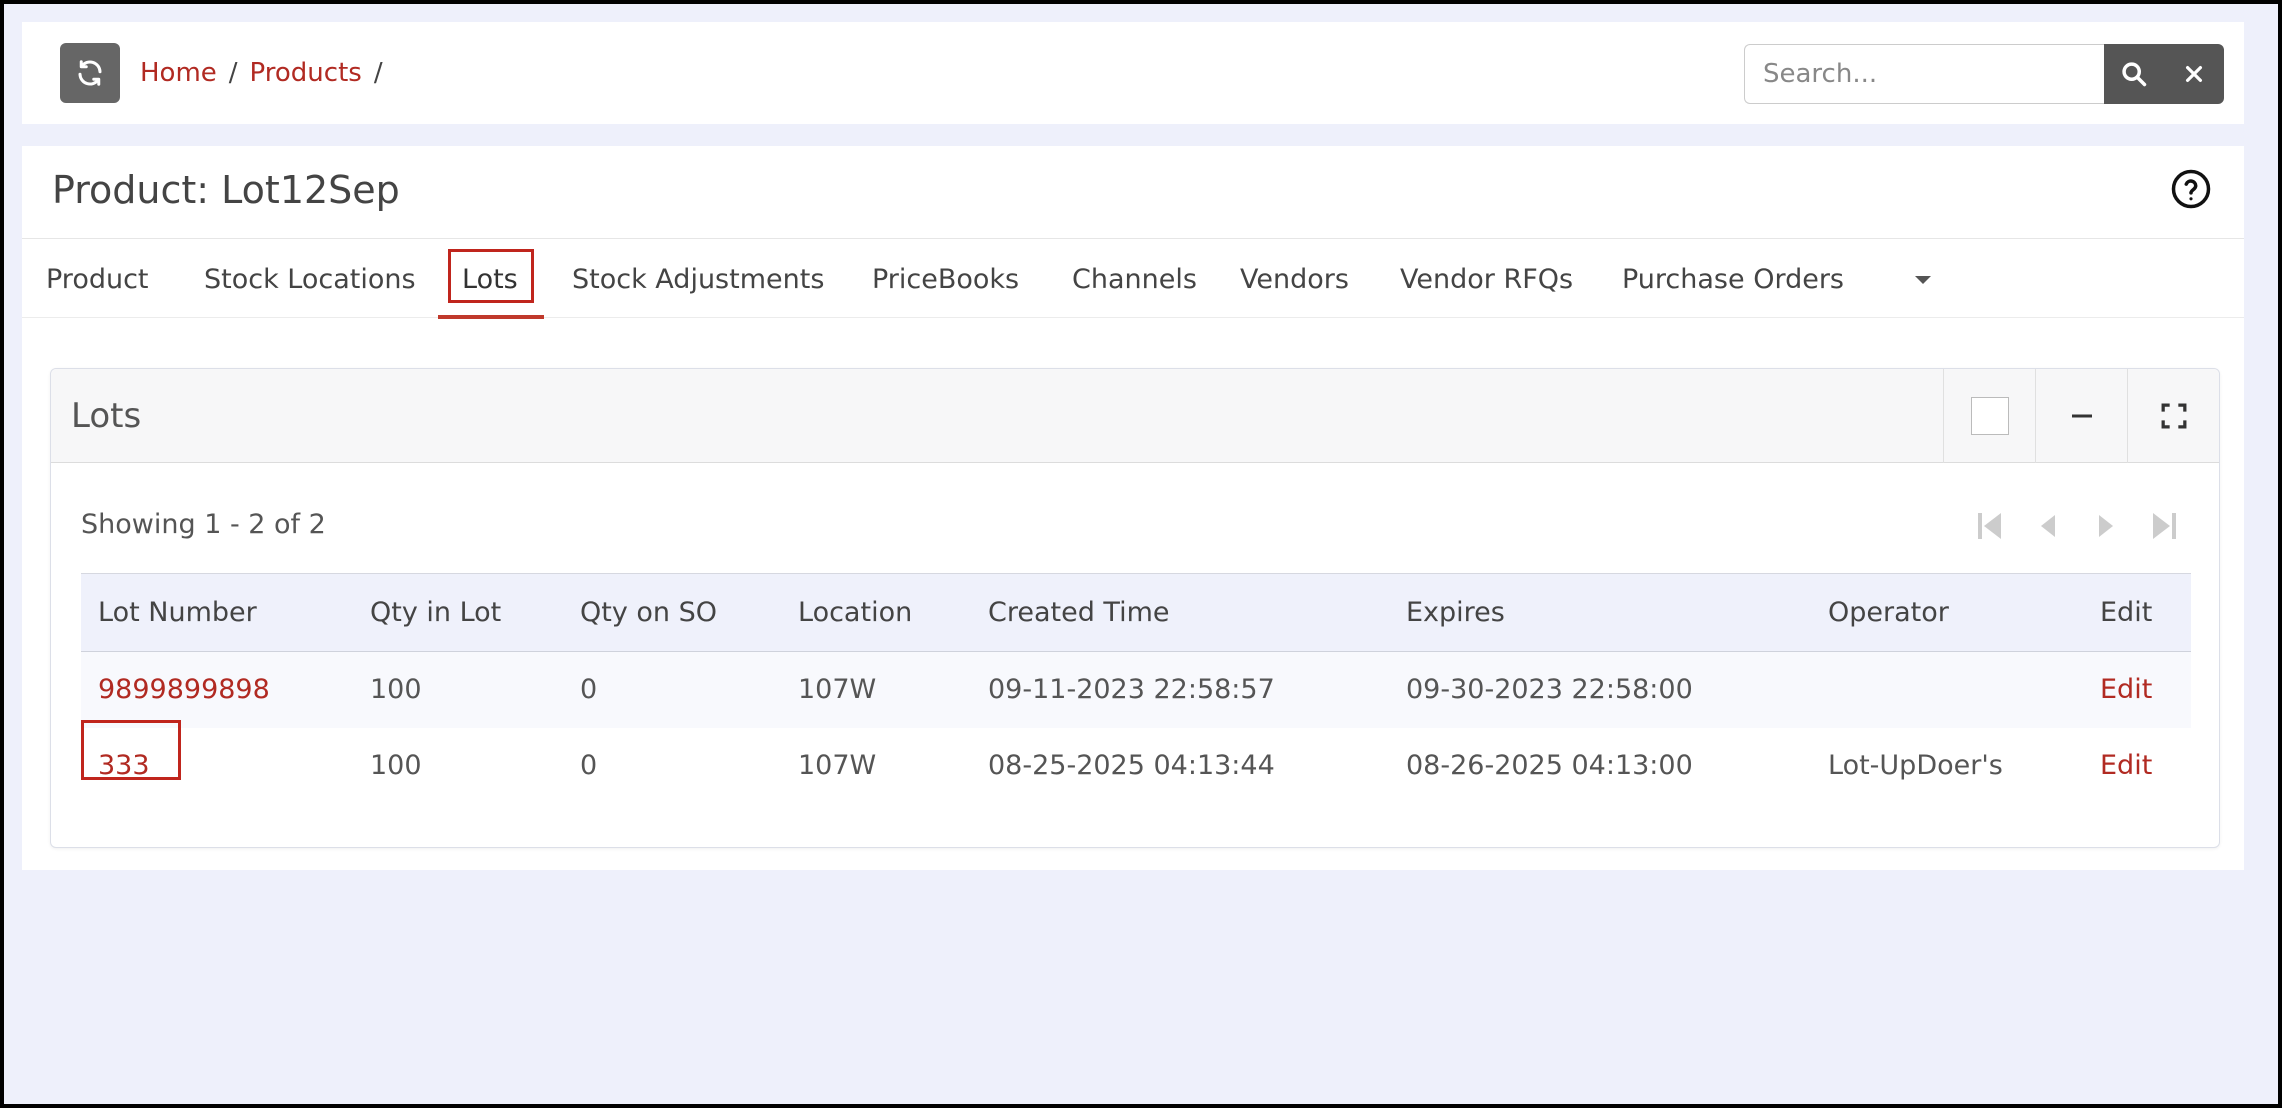 Image resolution: width=2282 pixels, height=1108 pixels. What do you see at coordinates (203, 524) in the screenshot?
I see `results-count: Showing 1 - 2 of 2` at bounding box center [203, 524].